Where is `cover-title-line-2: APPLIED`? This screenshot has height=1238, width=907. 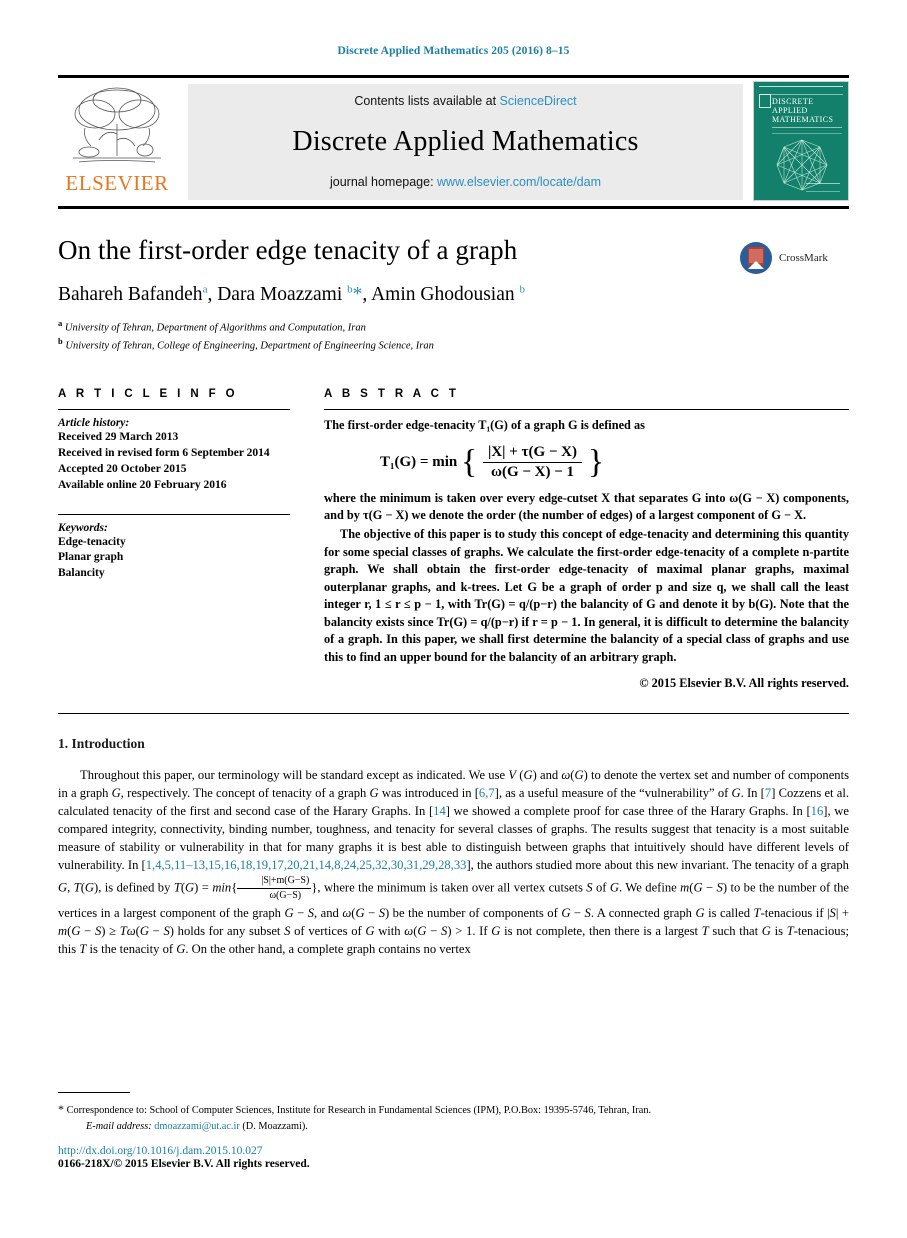
cover-title-line-2: APPLIED is located at coordinates (790, 110).